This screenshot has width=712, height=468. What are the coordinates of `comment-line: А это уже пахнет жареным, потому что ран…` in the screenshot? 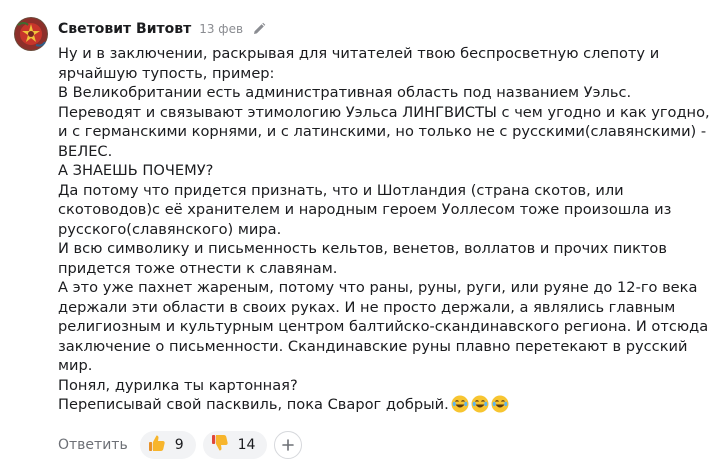 It's located at (378, 287).